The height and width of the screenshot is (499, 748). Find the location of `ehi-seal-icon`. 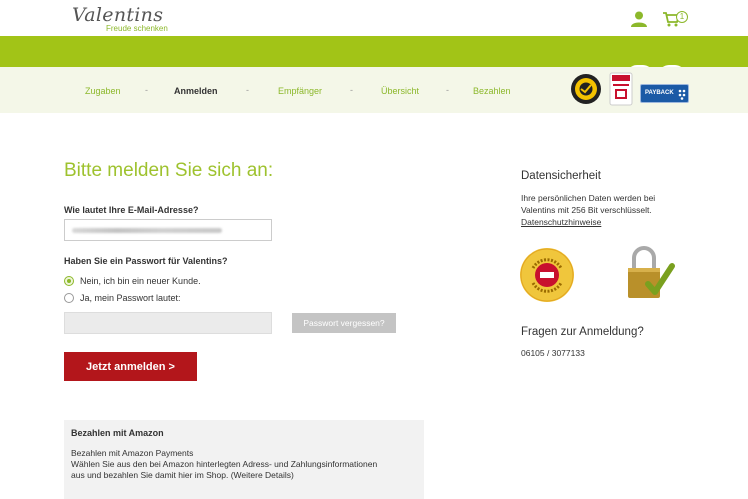

ehi-seal-icon is located at coordinates (547, 275).